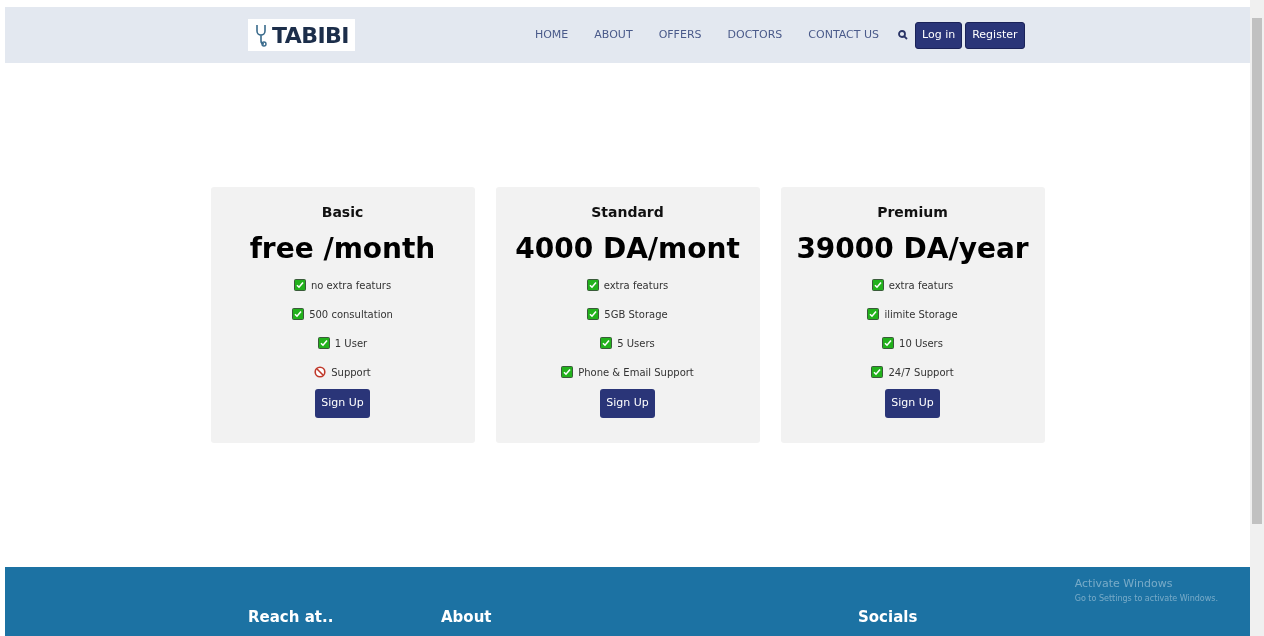  What do you see at coordinates (261, 35) in the screenshot?
I see `stethoscope-icon` at bounding box center [261, 35].